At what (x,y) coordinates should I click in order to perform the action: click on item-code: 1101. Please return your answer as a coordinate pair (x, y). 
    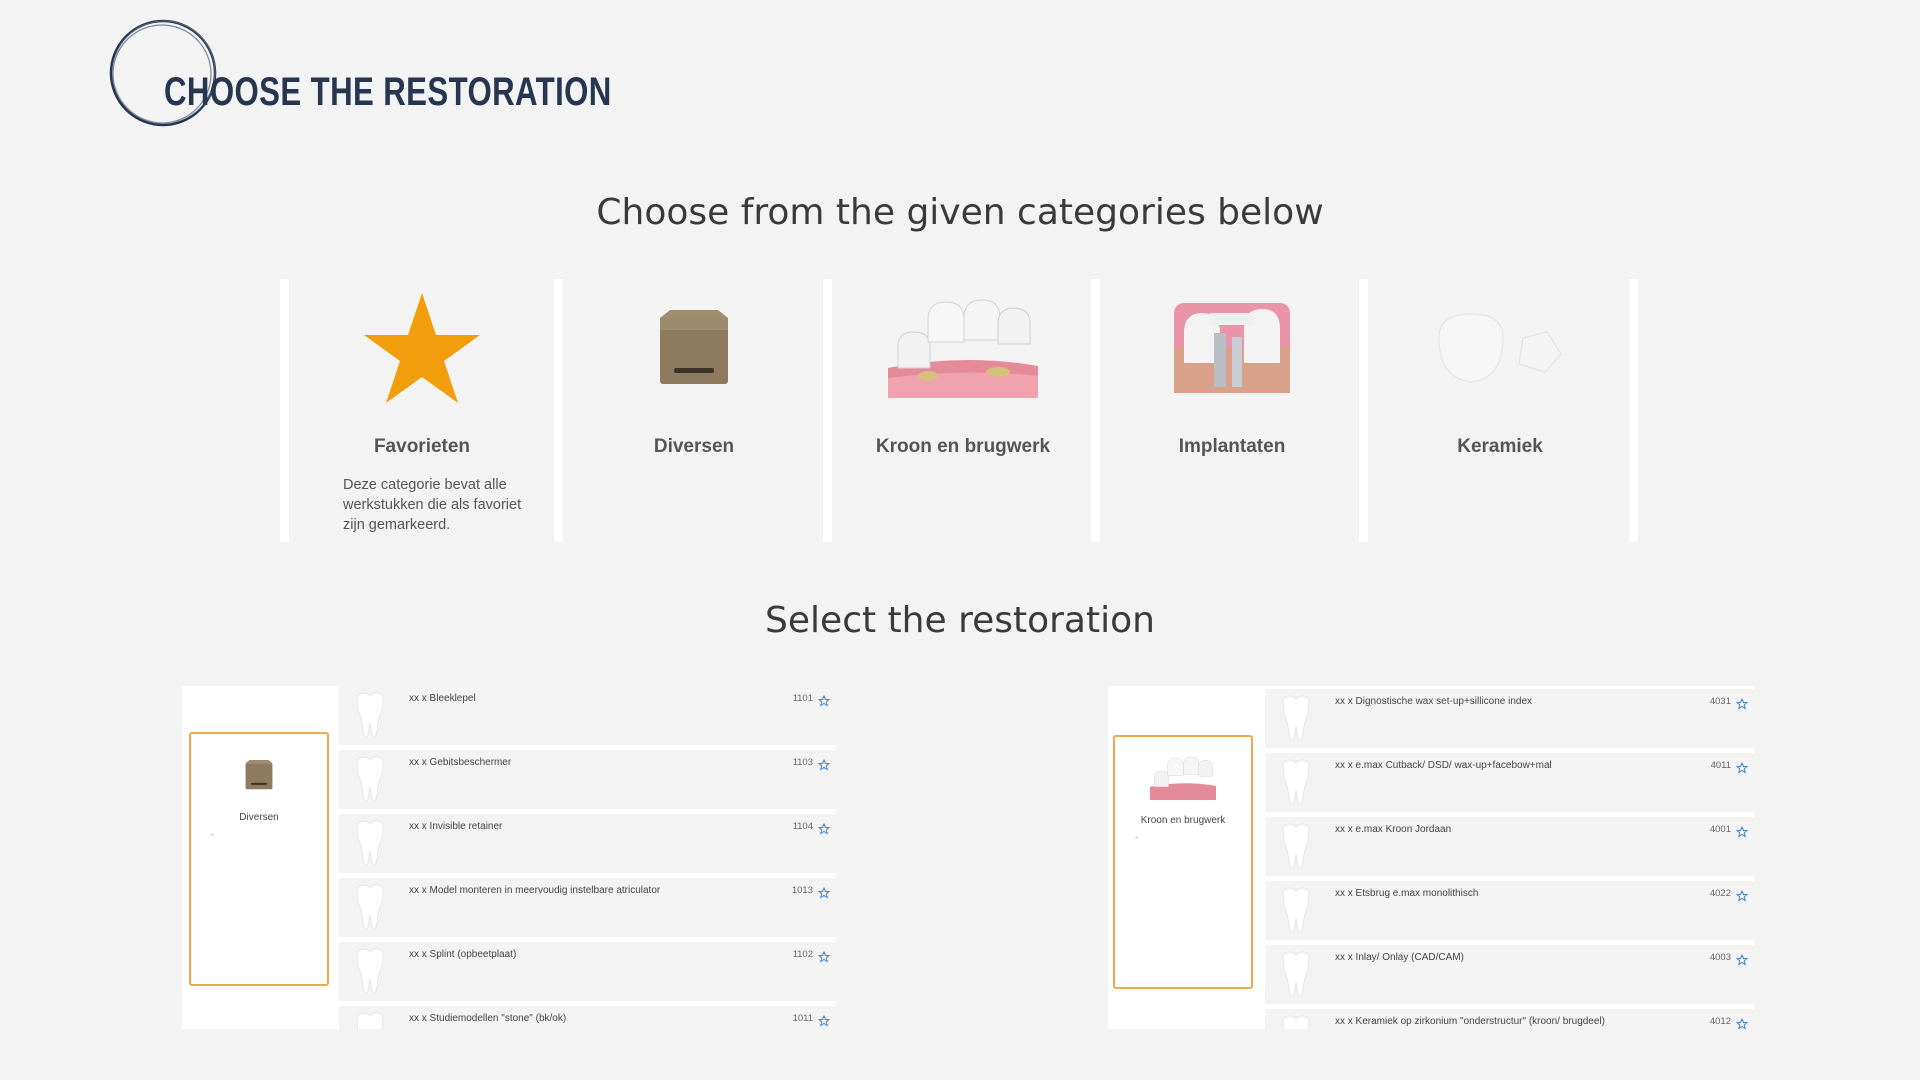
    Looking at the image, I should click on (802, 698).